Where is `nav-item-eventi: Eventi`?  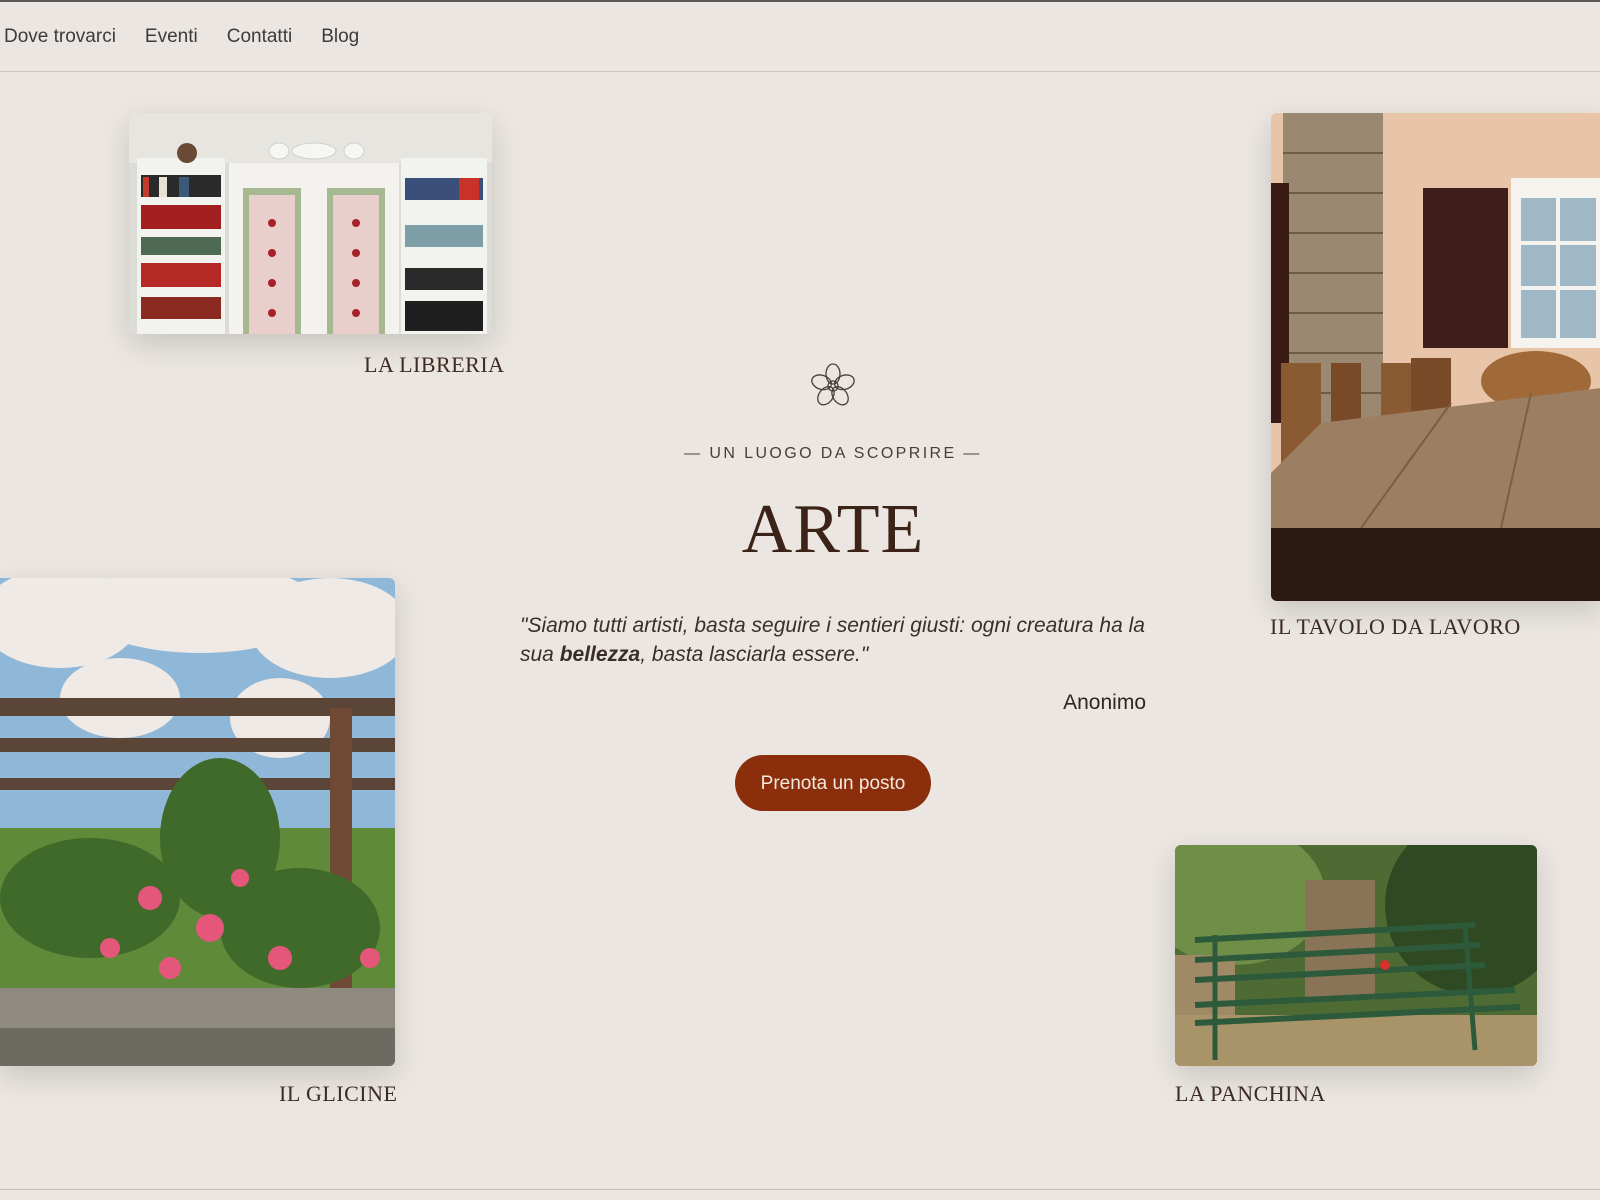 nav-item-eventi: Eventi is located at coordinates (171, 37).